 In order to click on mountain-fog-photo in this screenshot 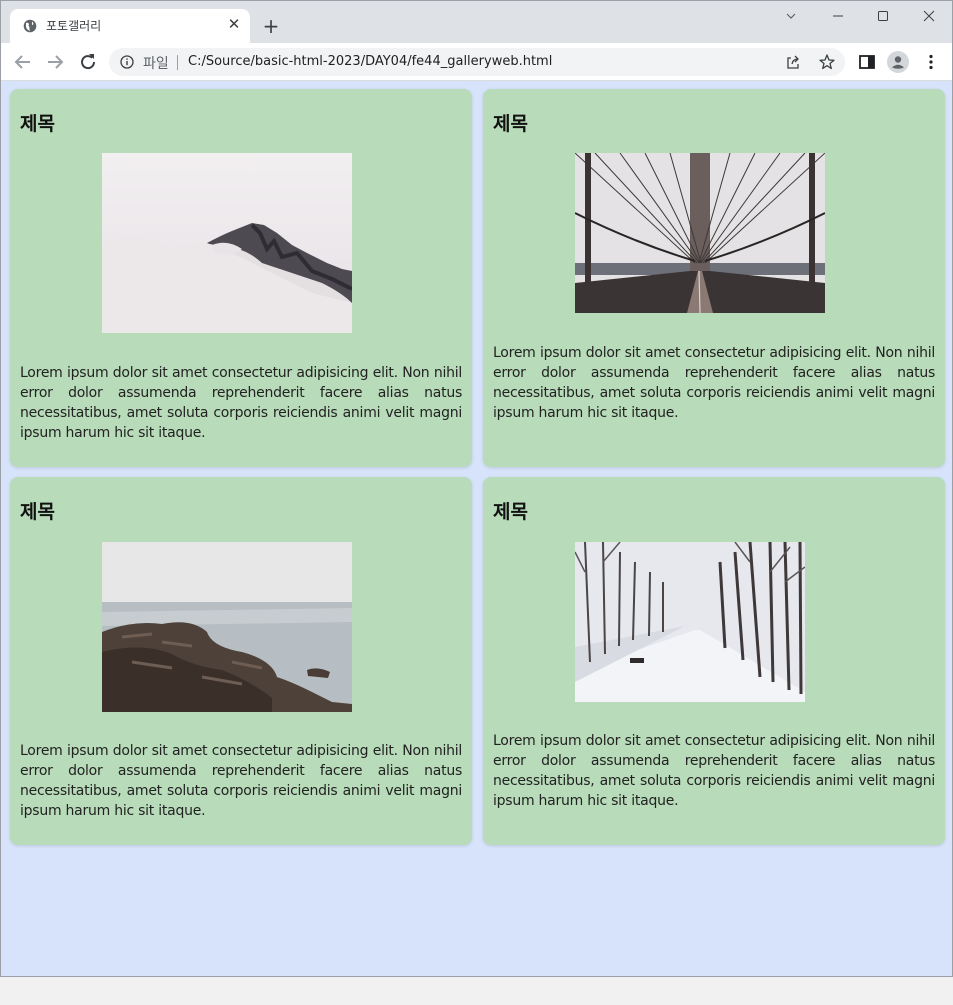, I will do `click(227, 243)`.